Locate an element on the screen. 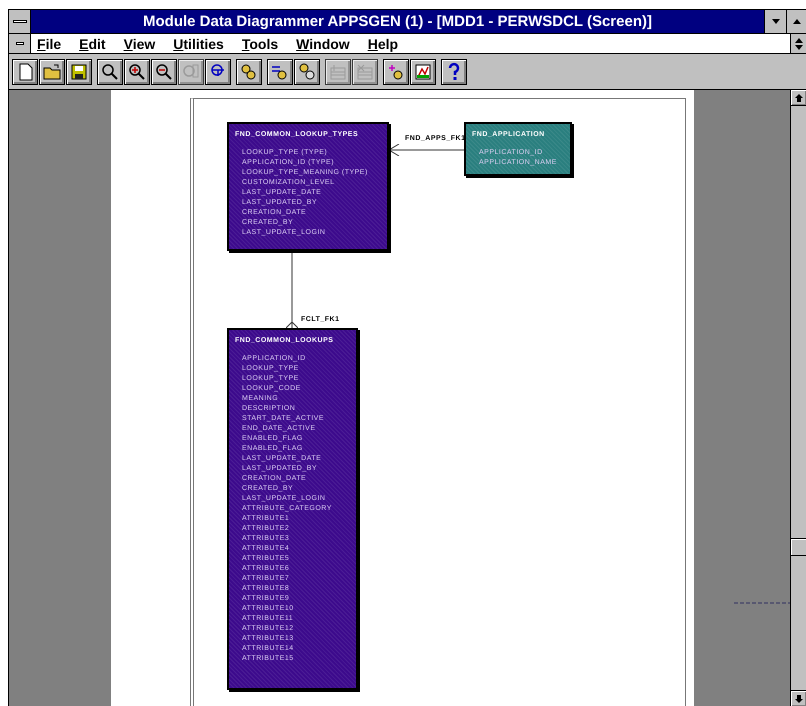 The height and width of the screenshot is (706, 806). restore-button is located at coordinates (798, 43).